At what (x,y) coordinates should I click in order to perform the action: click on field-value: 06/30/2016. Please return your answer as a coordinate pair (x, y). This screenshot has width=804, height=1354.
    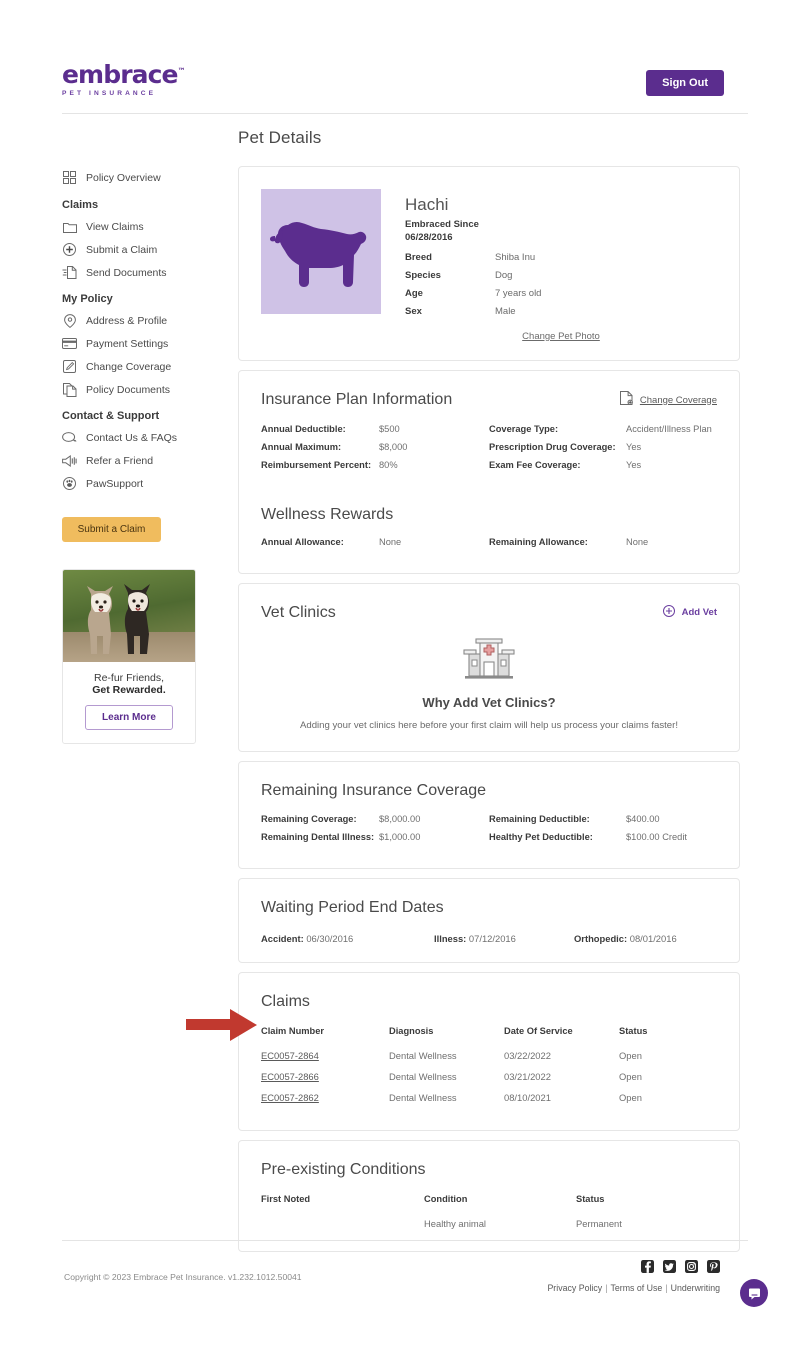
    Looking at the image, I should click on (330, 938).